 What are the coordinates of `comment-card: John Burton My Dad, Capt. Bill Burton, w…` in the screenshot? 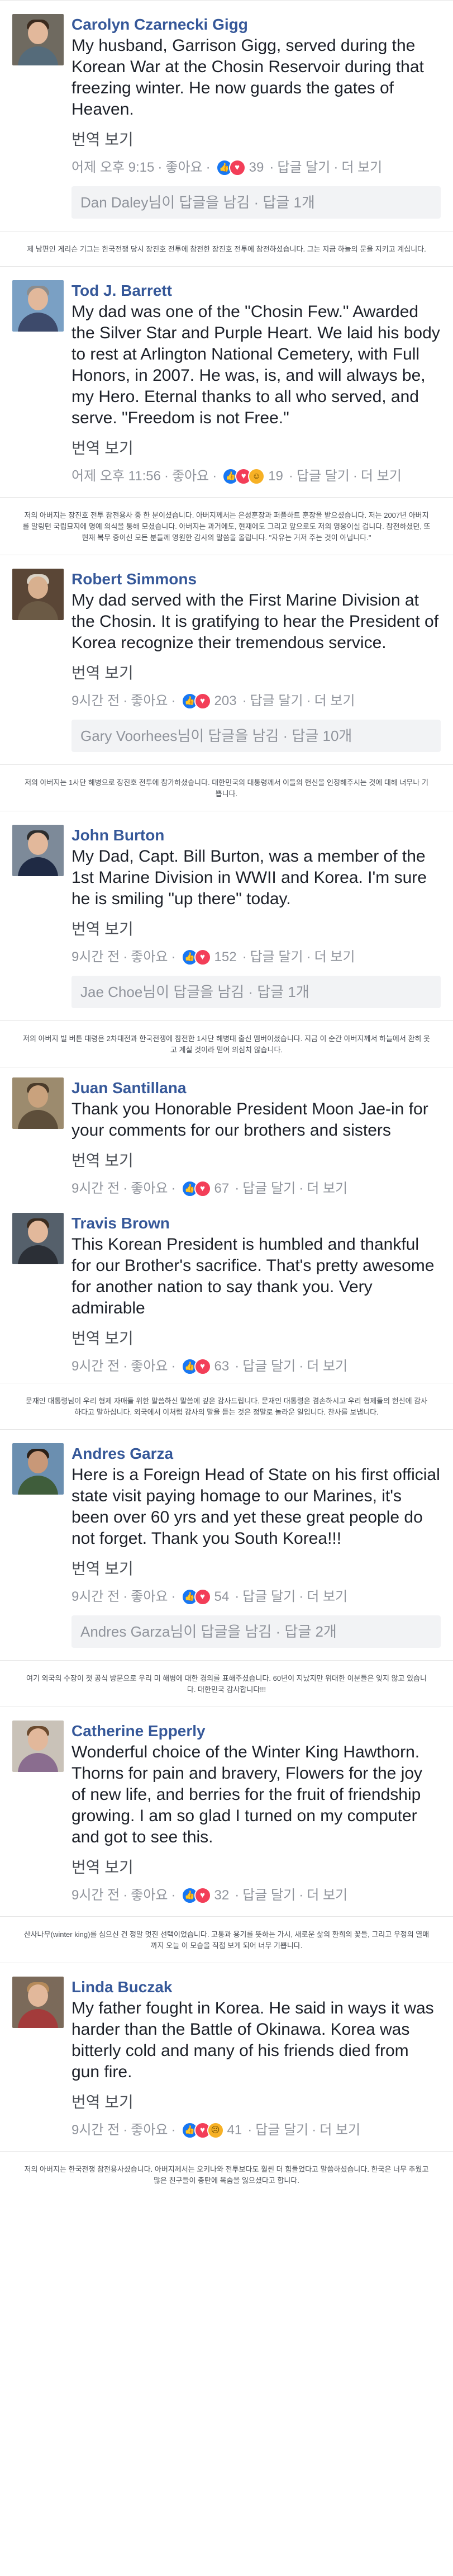 It's located at (226, 916).